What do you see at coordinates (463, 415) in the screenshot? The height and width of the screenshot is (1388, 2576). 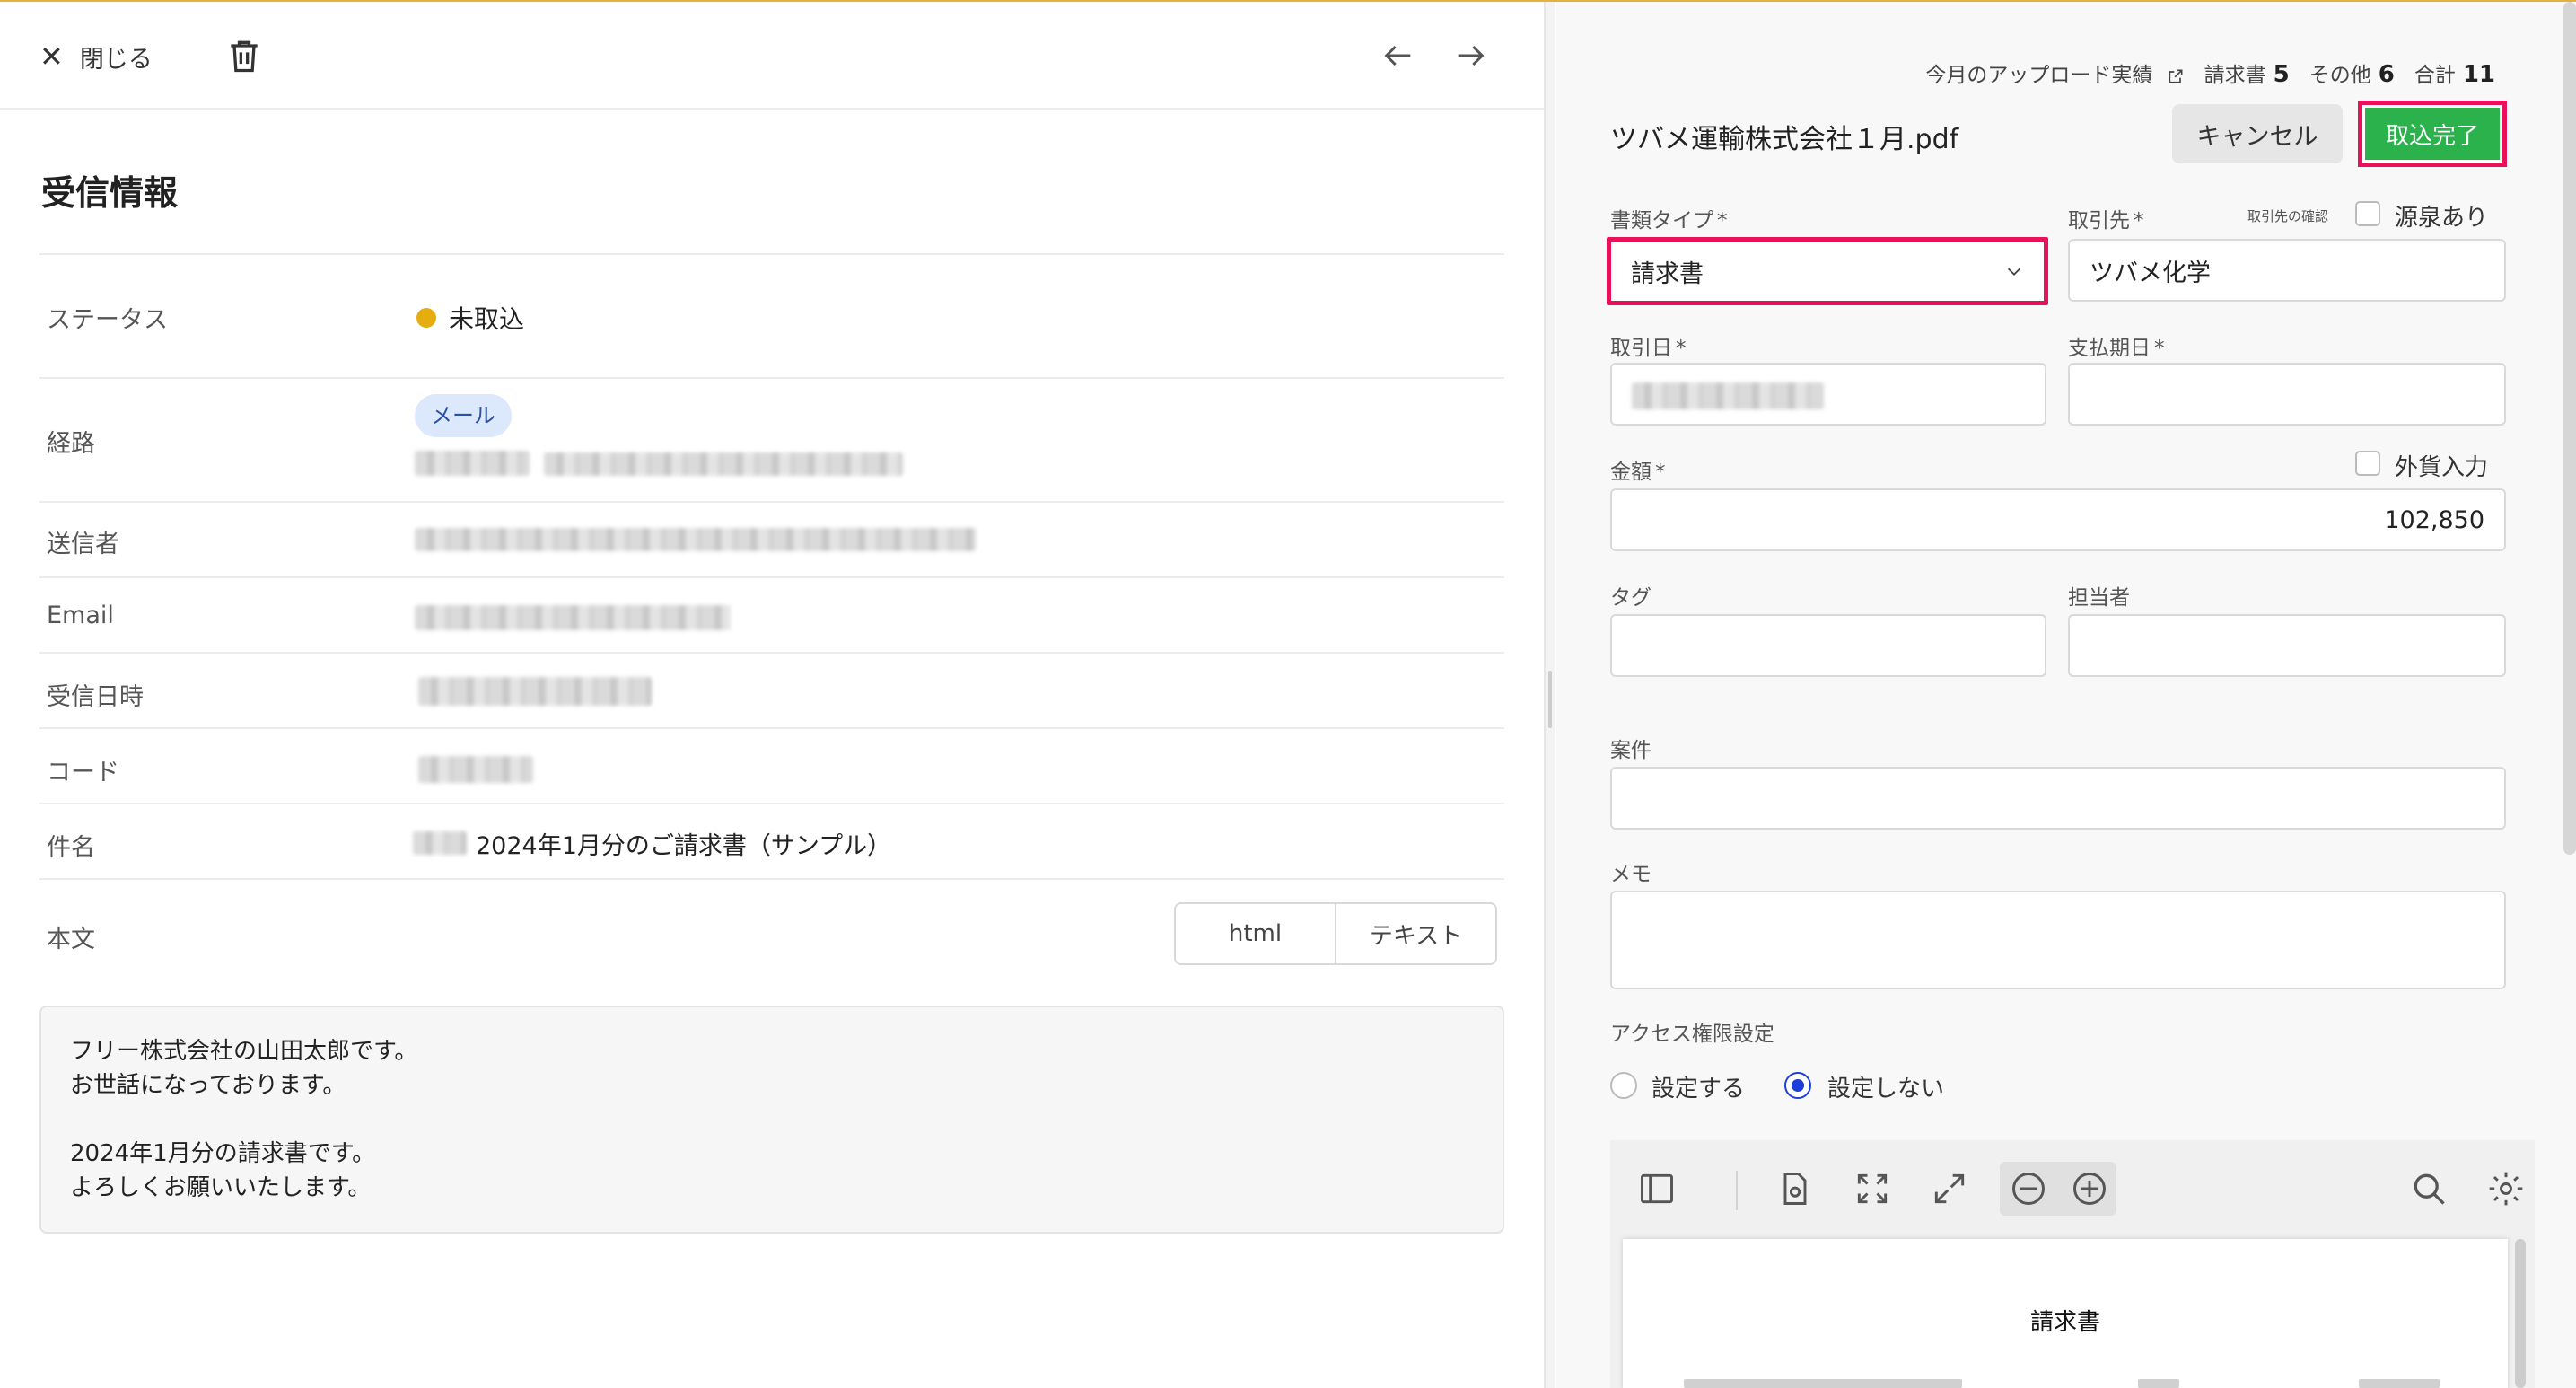 I see `route-badge: メール` at bounding box center [463, 415].